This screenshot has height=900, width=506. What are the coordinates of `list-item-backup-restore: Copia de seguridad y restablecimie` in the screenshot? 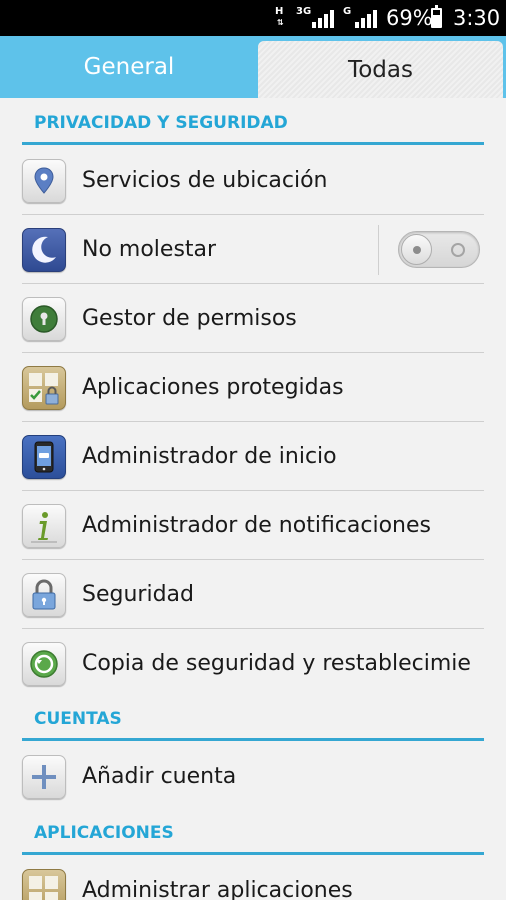 It's located at (253, 663).